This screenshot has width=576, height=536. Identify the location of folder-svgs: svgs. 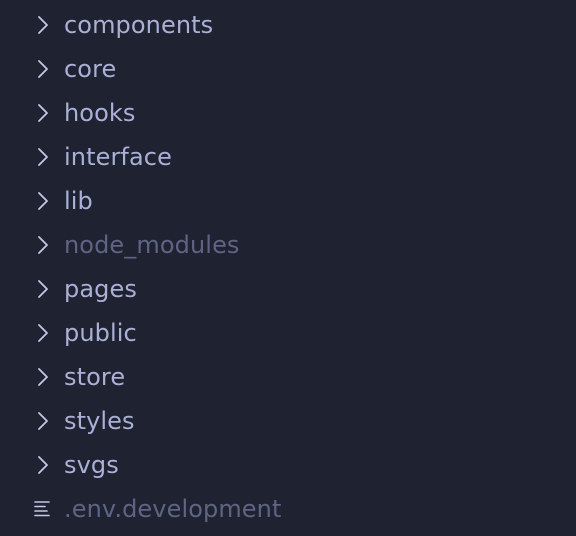
(288, 465).